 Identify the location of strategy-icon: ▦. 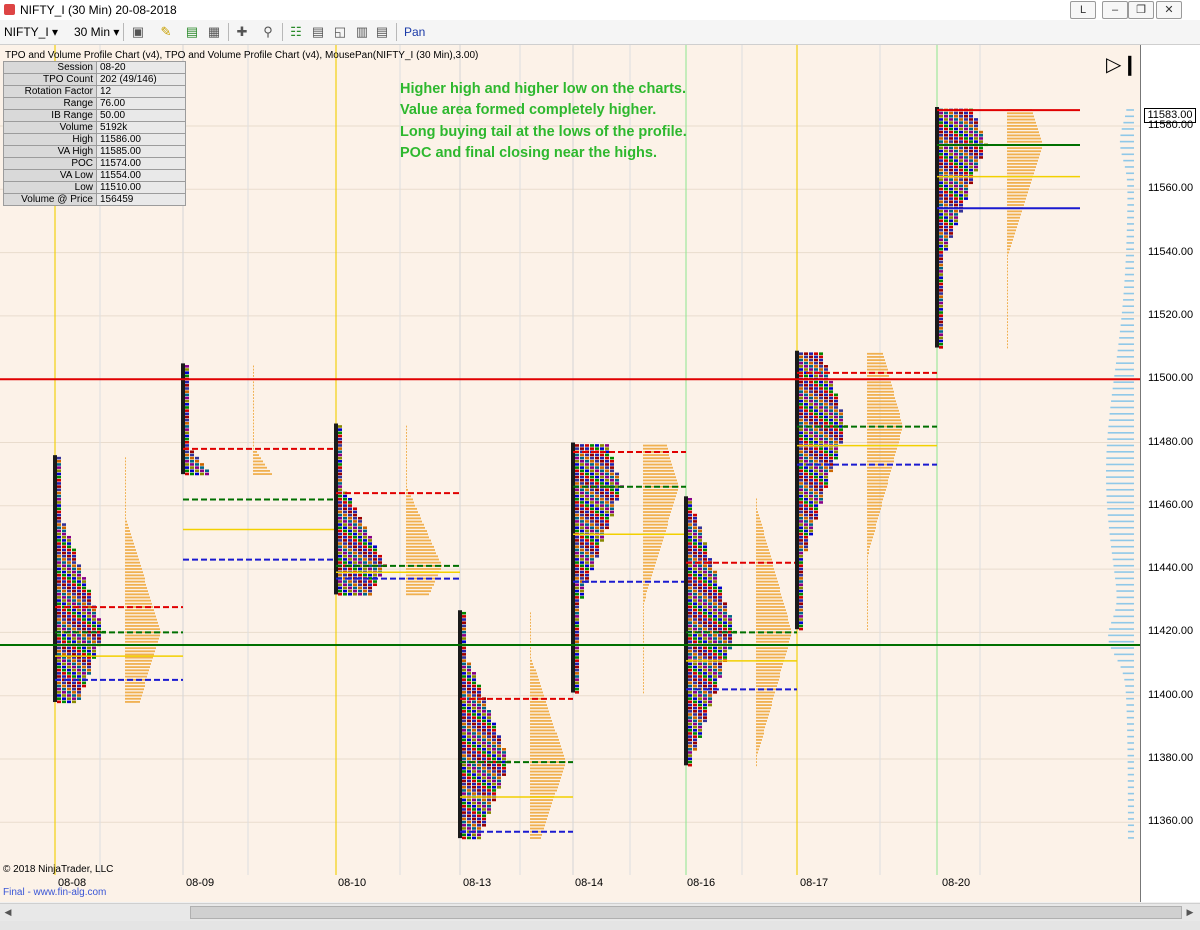
(214, 32).